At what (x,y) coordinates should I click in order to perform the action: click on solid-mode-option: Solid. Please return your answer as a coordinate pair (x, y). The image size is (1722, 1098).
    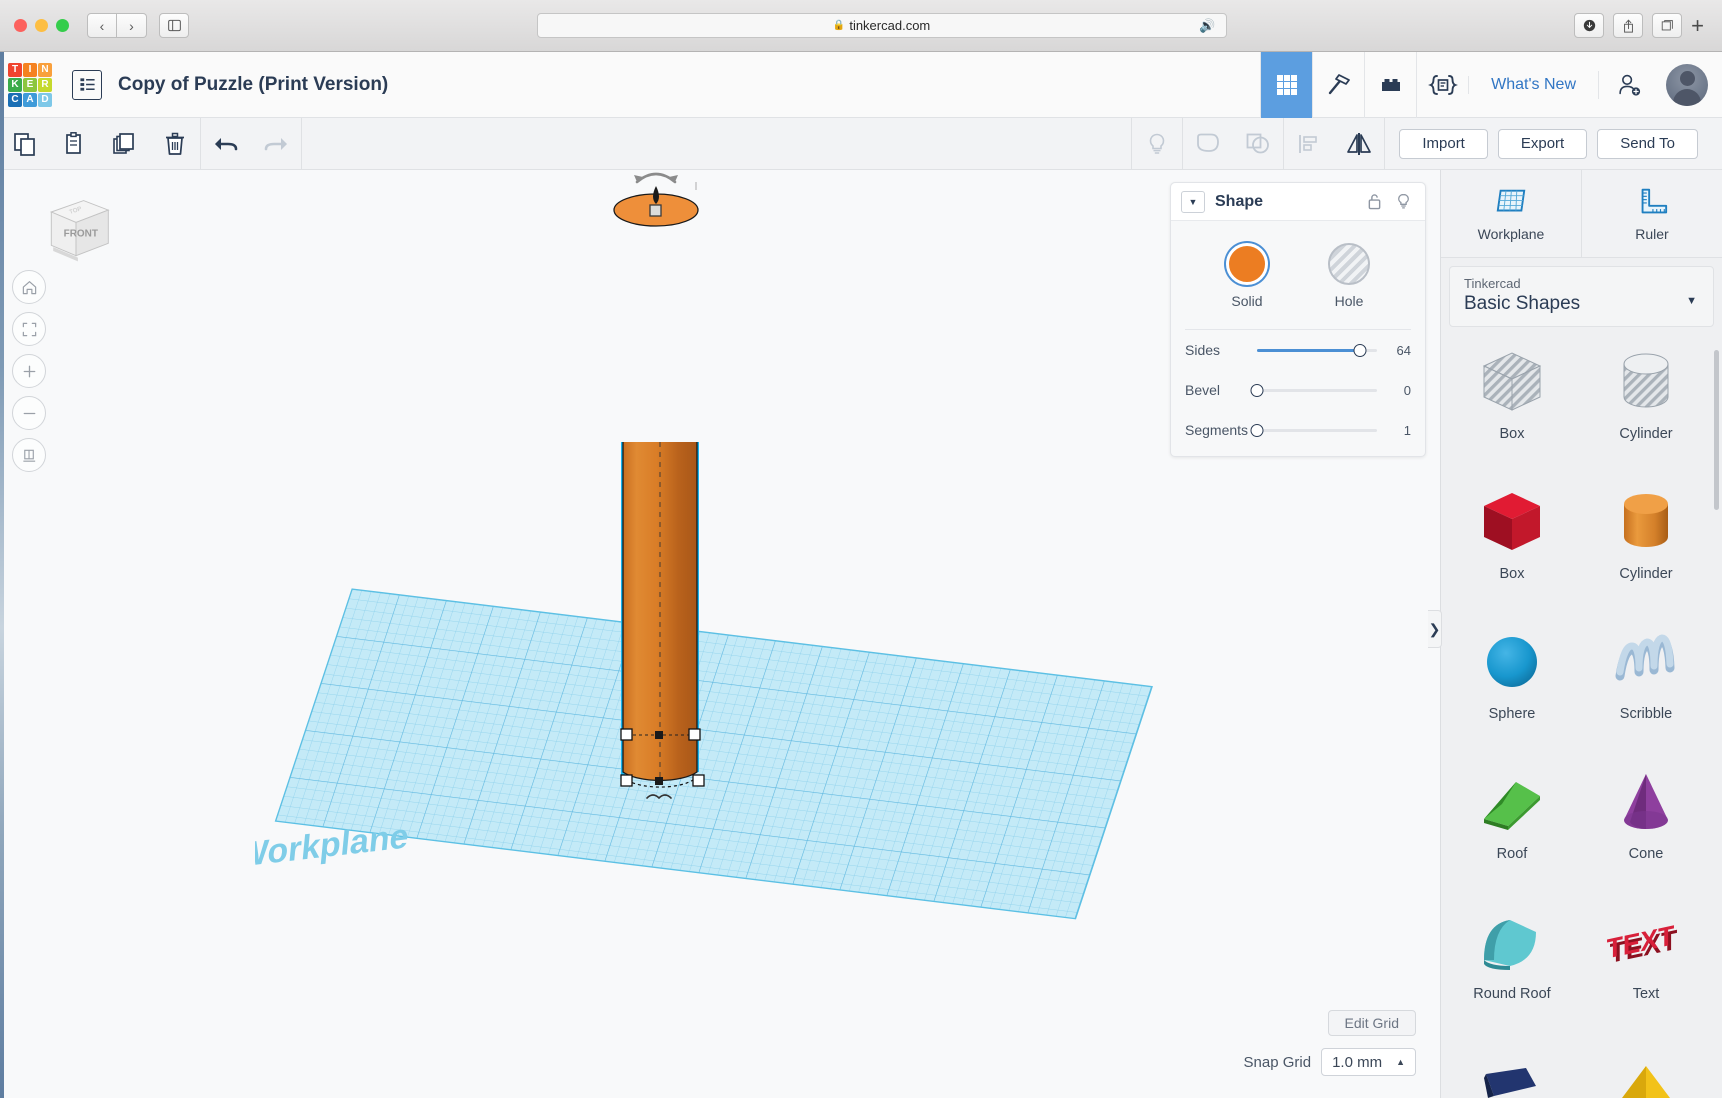
    Looking at the image, I should click on (1247, 276).